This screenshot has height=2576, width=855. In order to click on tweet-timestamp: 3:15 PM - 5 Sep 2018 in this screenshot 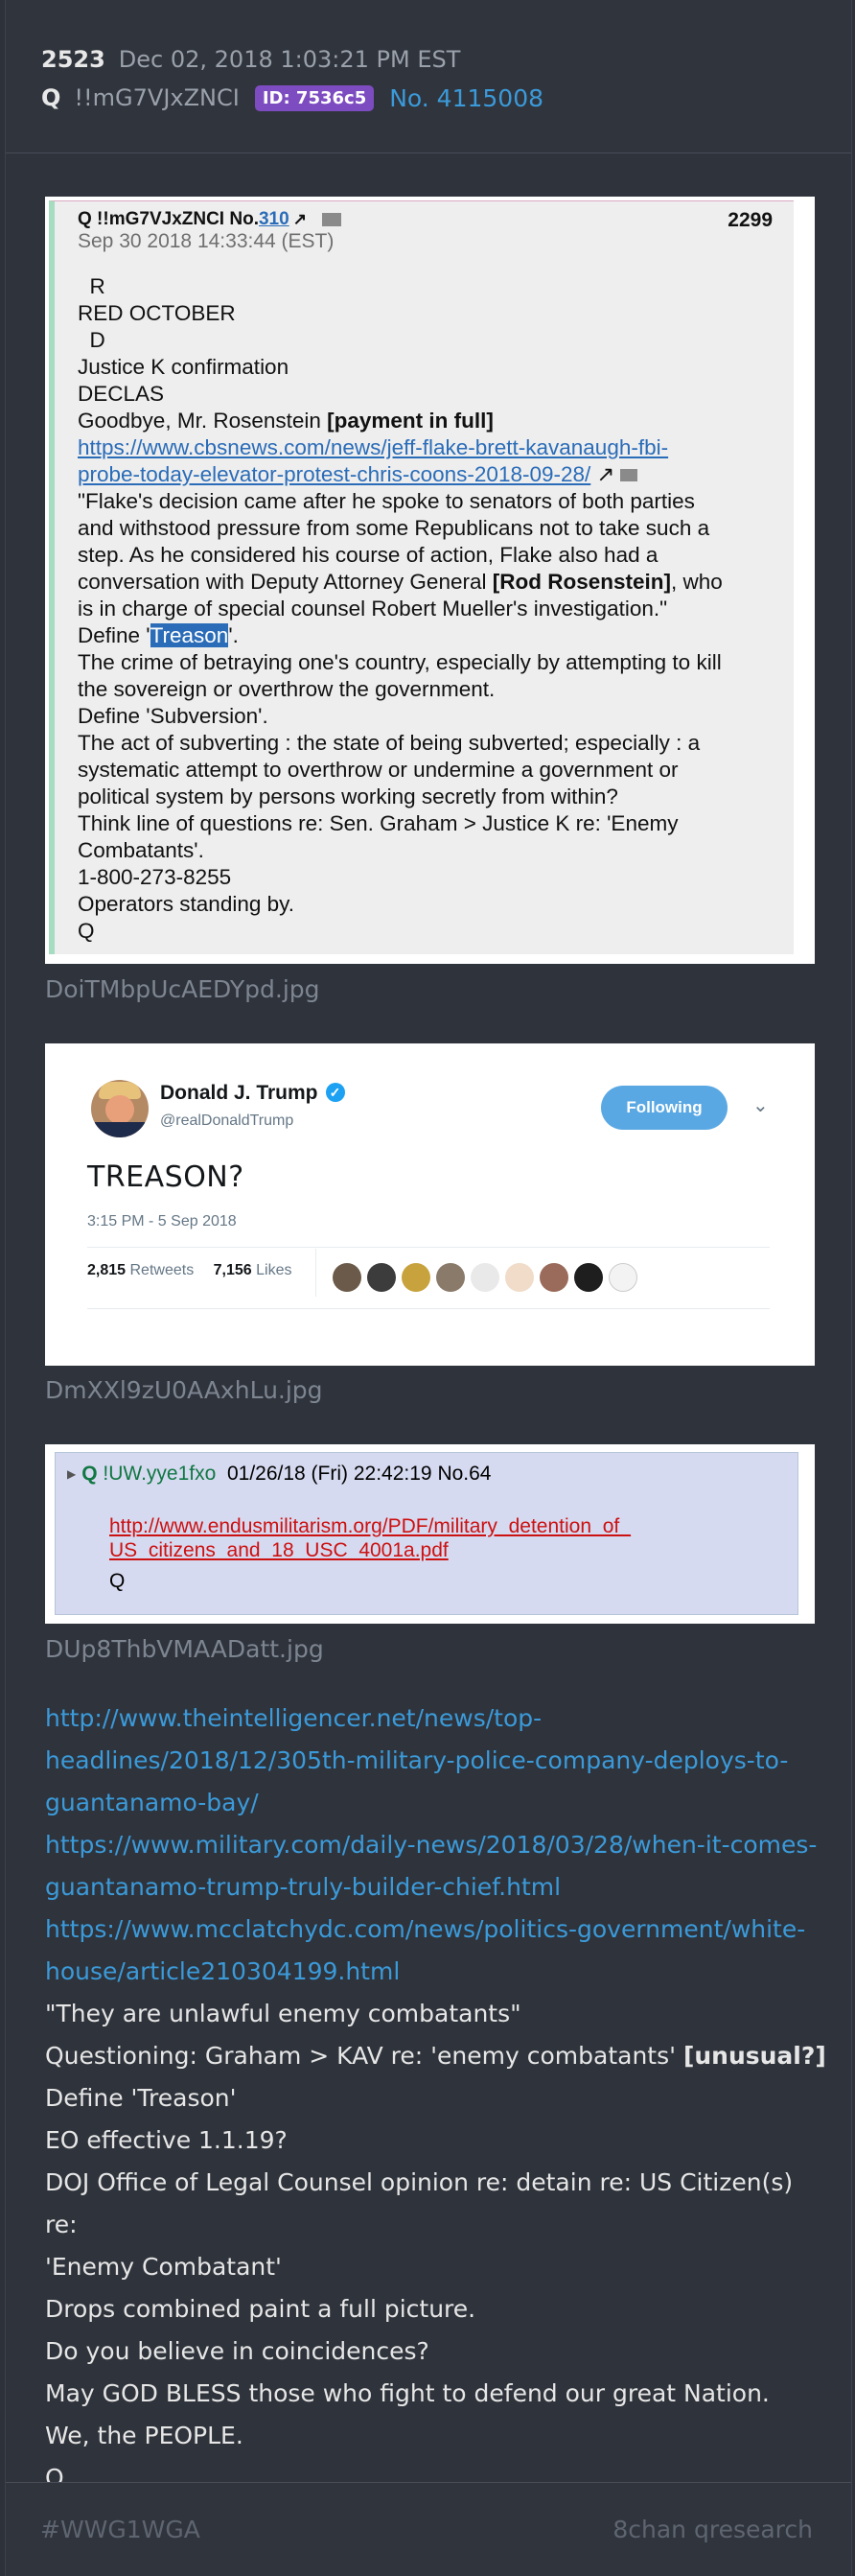, I will do `click(162, 1221)`.